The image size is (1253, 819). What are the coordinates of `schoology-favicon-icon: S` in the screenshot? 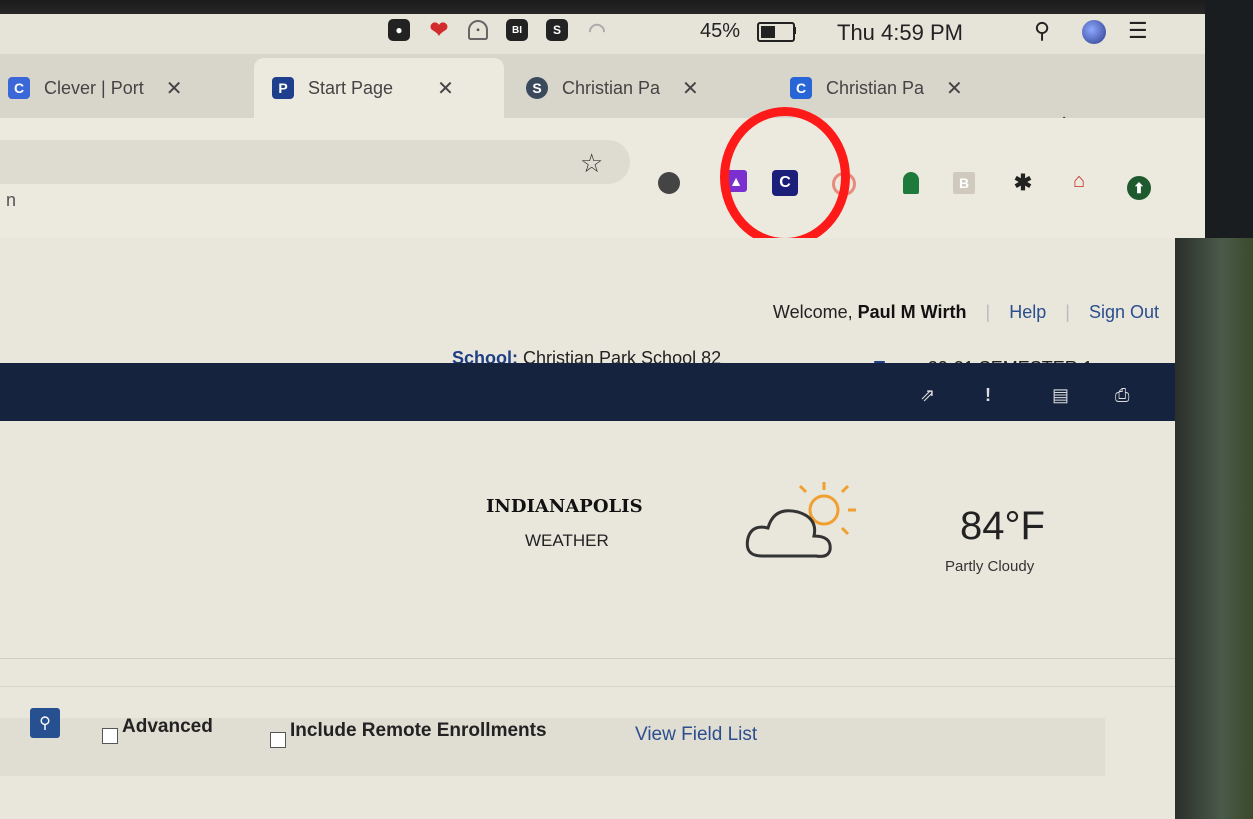 It's located at (537, 88).